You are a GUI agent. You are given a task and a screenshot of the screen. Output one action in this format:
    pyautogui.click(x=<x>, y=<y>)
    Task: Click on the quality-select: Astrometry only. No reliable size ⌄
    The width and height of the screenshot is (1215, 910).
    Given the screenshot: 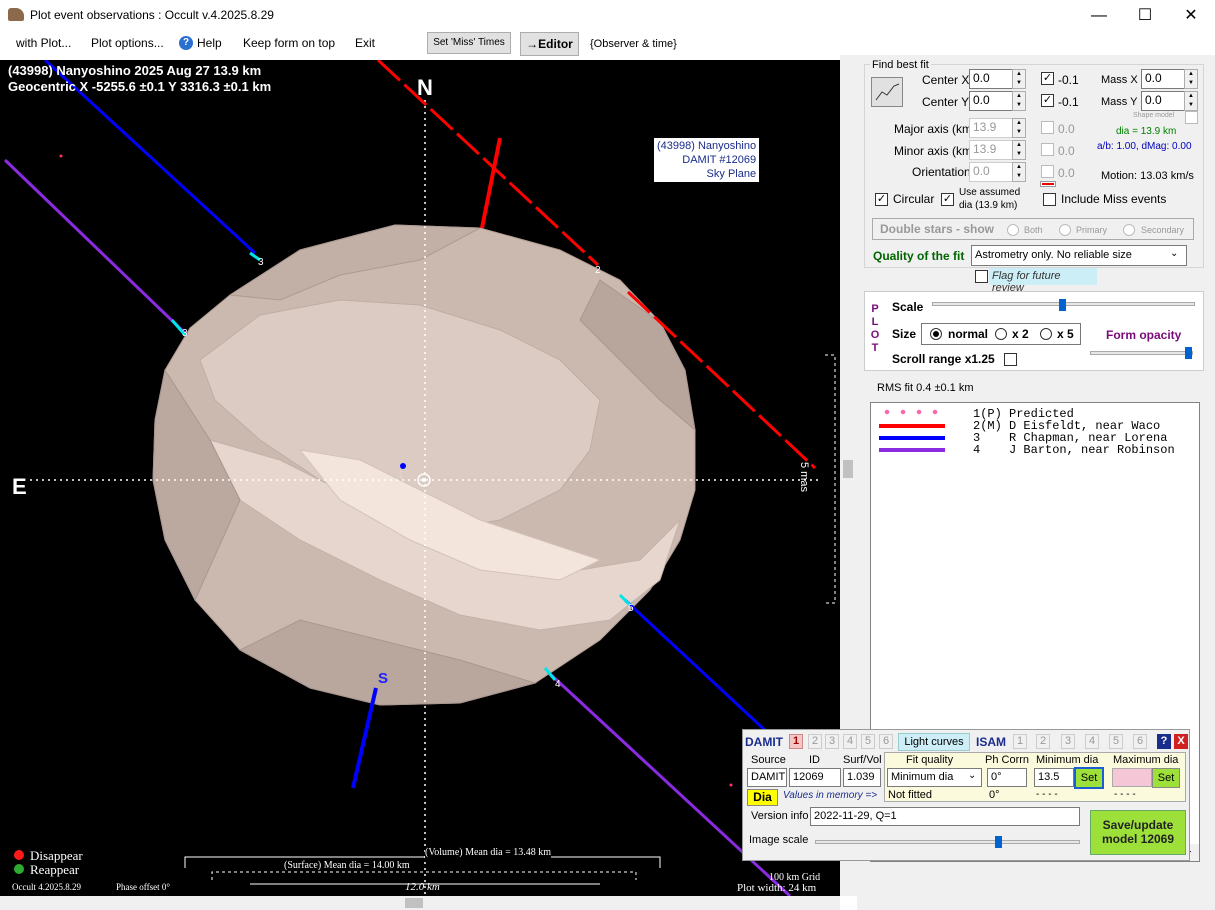 What is the action you would take?
    pyautogui.click(x=1079, y=255)
    